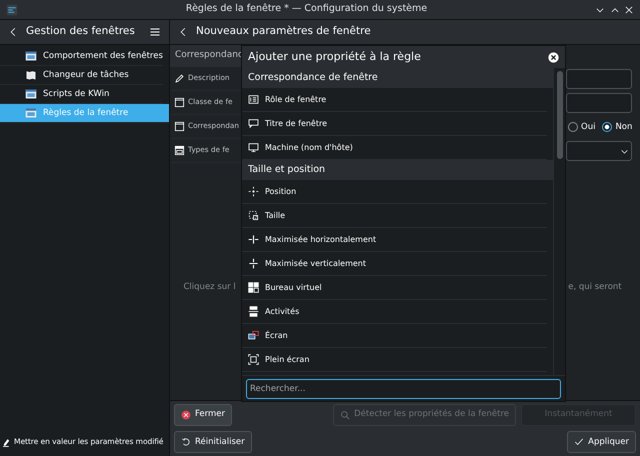 This screenshot has height=456, width=640. Describe the element at coordinates (253, 359) in the screenshot. I see `fullscreen-icon` at that location.